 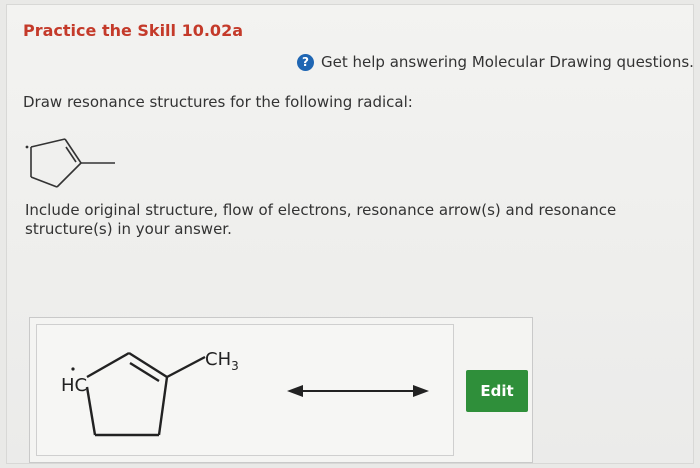 I want to click on double-bond-inner, so click(x=144, y=372).